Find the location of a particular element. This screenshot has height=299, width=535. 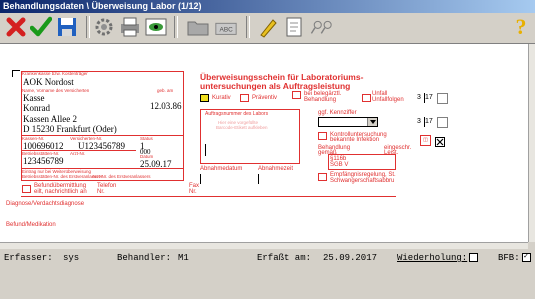

auftrag-label: Auftragsnummer des Labors is located at coordinates (237, 114).